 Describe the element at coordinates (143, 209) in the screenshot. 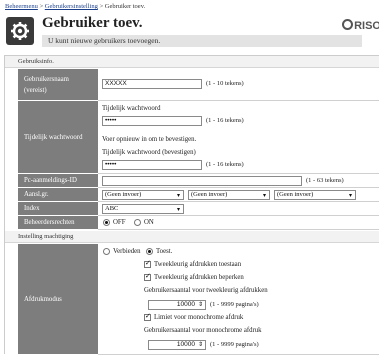

I see `index-select: ABC ▾` at that location.